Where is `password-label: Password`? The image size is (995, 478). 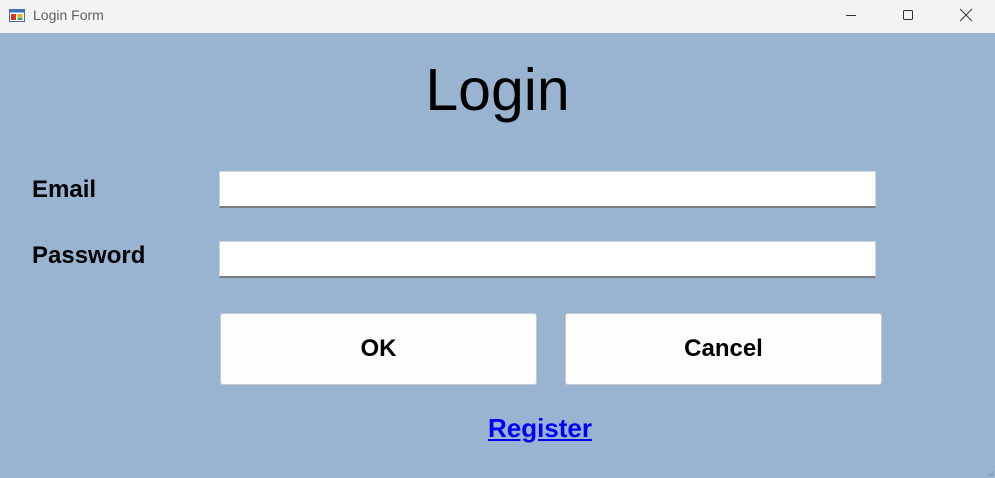
password-label: Password is located at coordinates (89, 255).